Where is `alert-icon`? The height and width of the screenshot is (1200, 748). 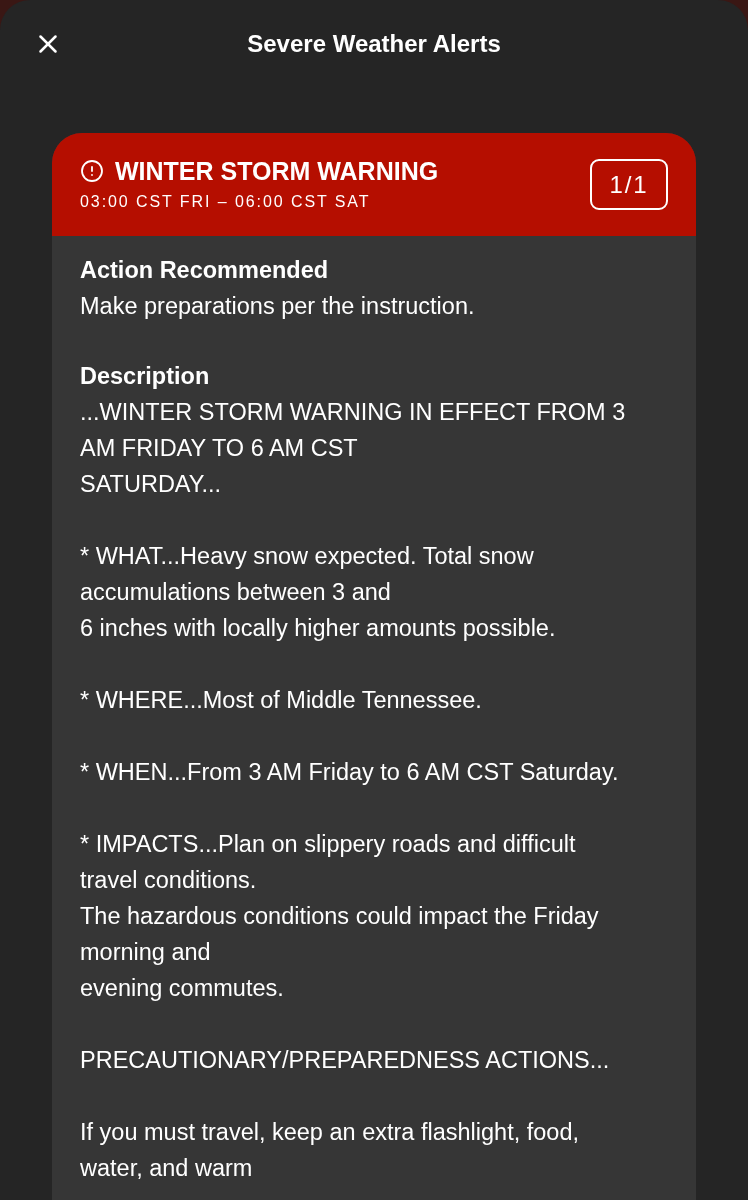 alert-icon is located at coordinates (92, 170).